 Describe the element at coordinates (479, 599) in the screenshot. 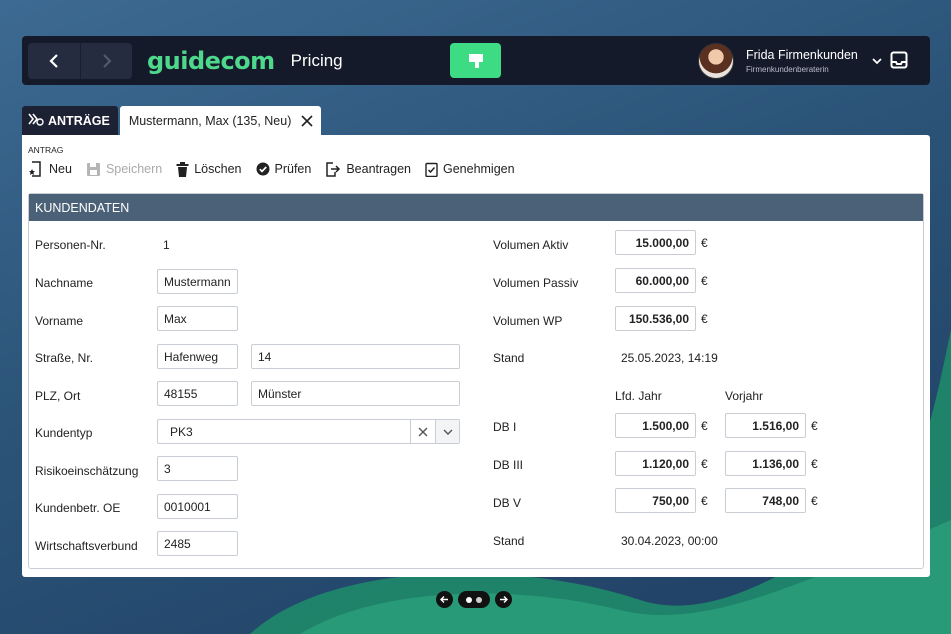

I see `page-dot` at that location.